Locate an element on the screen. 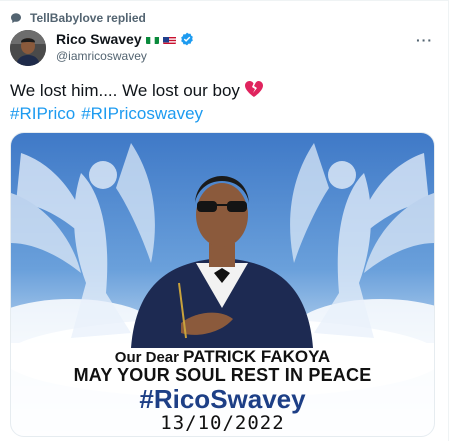 This screenshot has width=449, height=441. tweet-text: We lost him.... We lost our boy is located at coordinates (137, 92).